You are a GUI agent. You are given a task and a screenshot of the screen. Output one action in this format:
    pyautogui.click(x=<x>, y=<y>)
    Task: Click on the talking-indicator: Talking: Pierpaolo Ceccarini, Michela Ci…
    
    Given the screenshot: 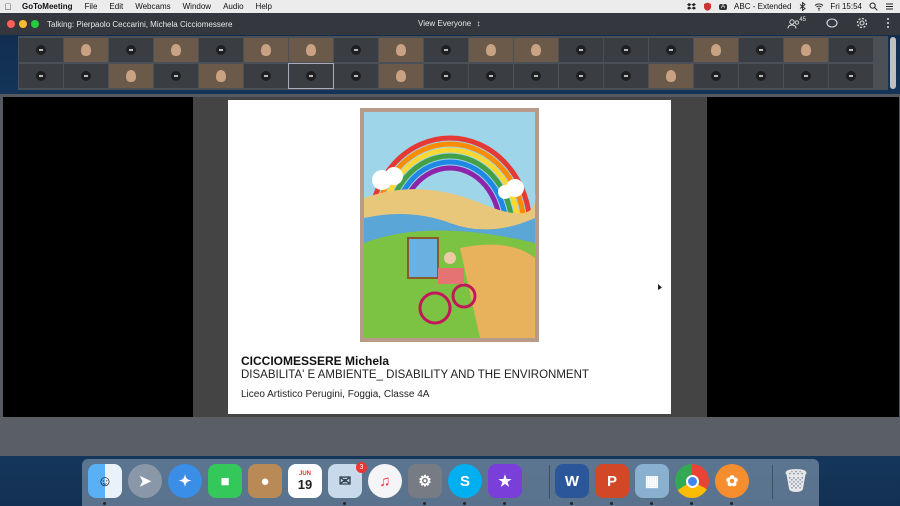 What is the action you would take?
    pyautogui.click(x=140, y=24)
    